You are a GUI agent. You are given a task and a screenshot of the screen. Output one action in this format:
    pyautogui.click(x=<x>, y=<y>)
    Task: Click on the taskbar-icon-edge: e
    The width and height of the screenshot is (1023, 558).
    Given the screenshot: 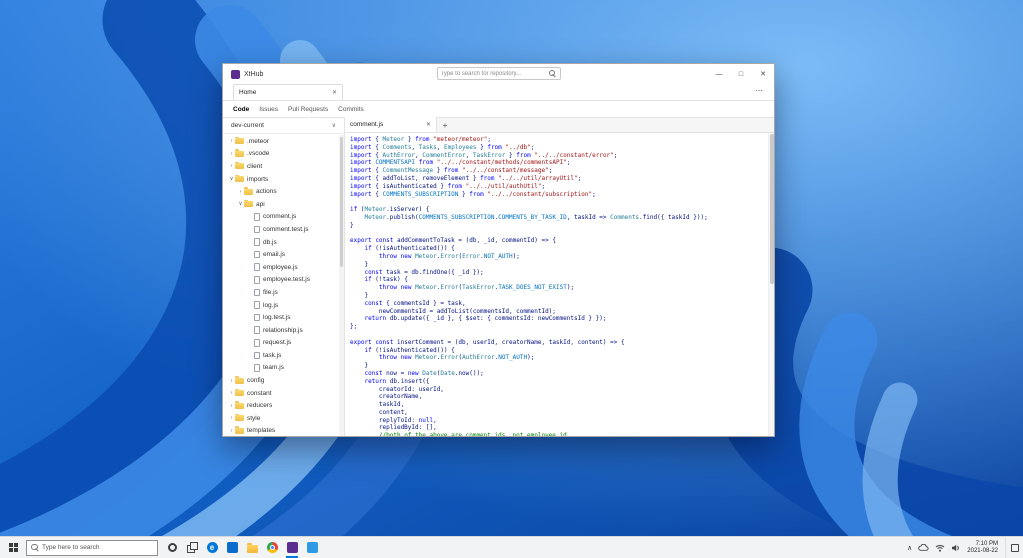 What is the action you would take?
    pyautogui.click(x=212, y=547)
    